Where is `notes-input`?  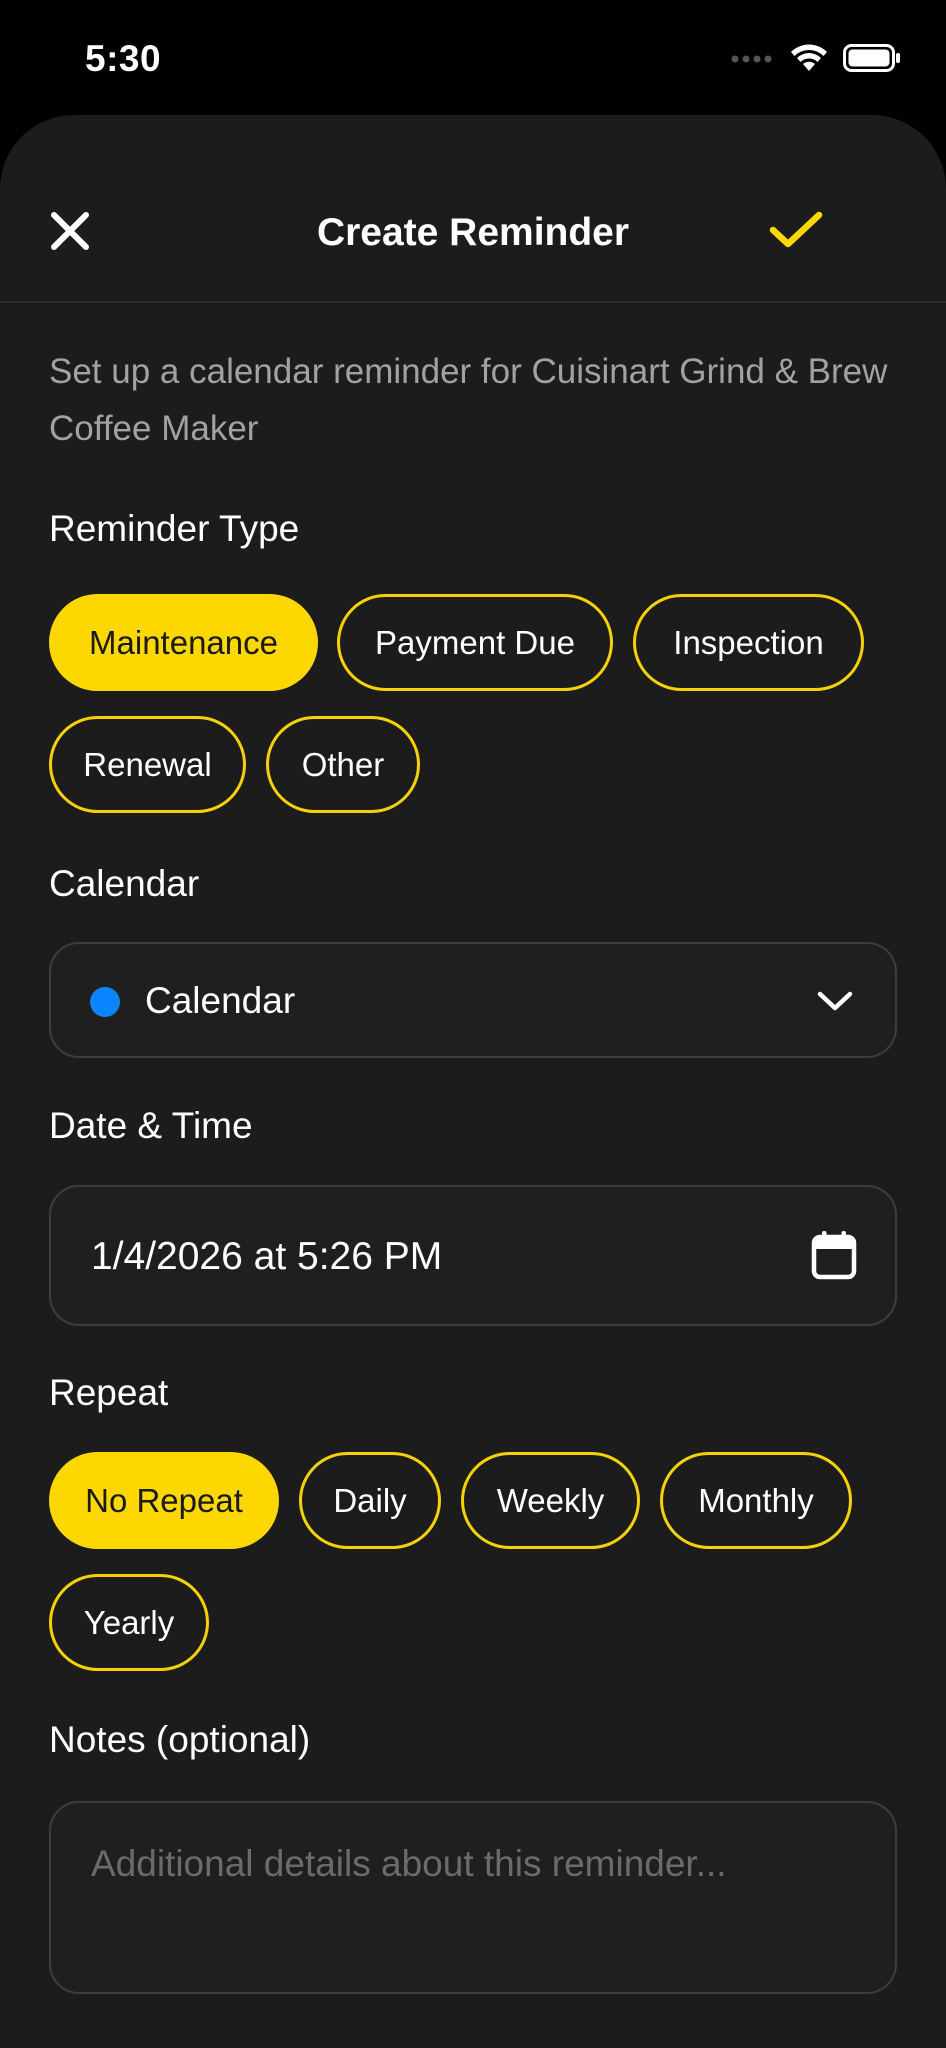
notes-input is located at coordinates (473, 1897).